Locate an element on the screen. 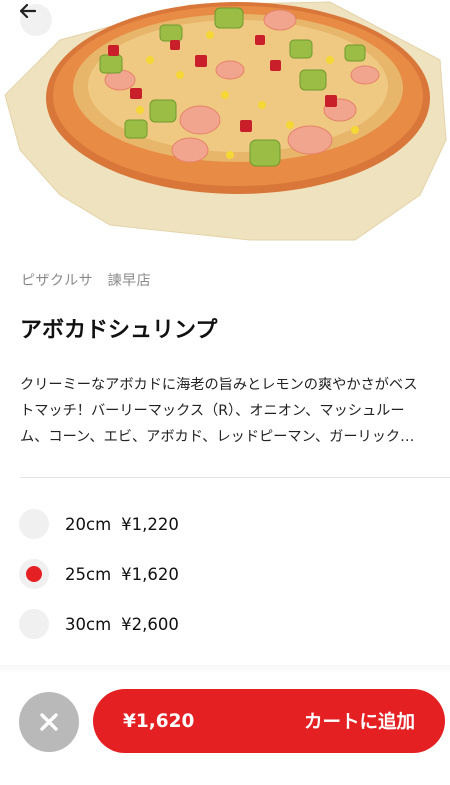 This screenshot has width=450, height=785. size-option-30cm: 30cm ¥2,600 is located at coordinates (169, 624).